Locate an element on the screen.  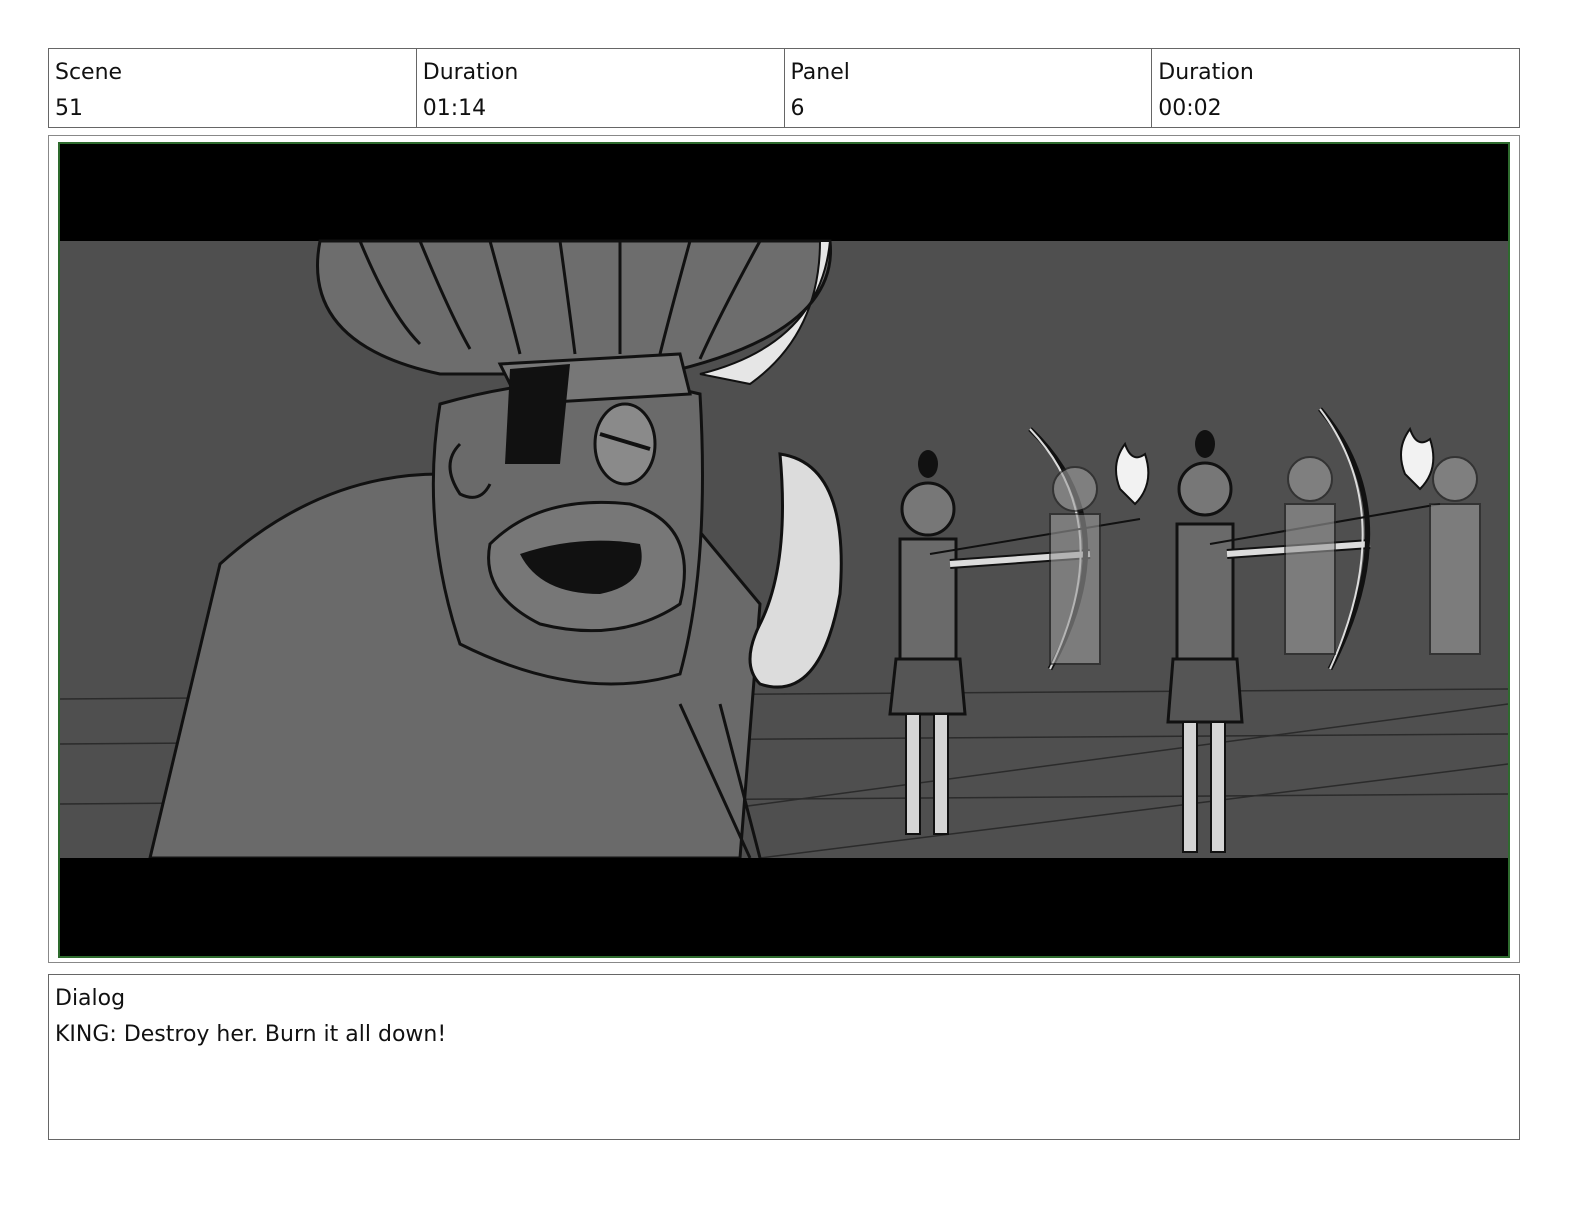
scene-duration-label: Duration is located at coordinates (470, 72).